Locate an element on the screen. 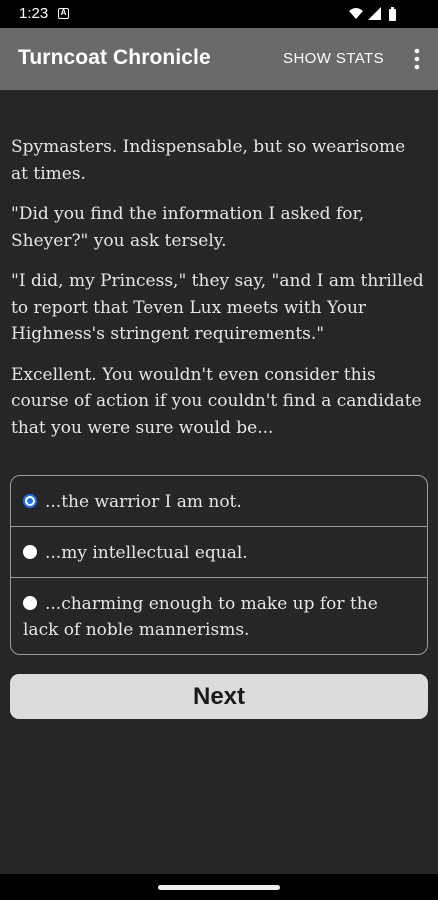 This screenshot has height=900, width=438. navigation-bar is located at coordinates (219, 887).